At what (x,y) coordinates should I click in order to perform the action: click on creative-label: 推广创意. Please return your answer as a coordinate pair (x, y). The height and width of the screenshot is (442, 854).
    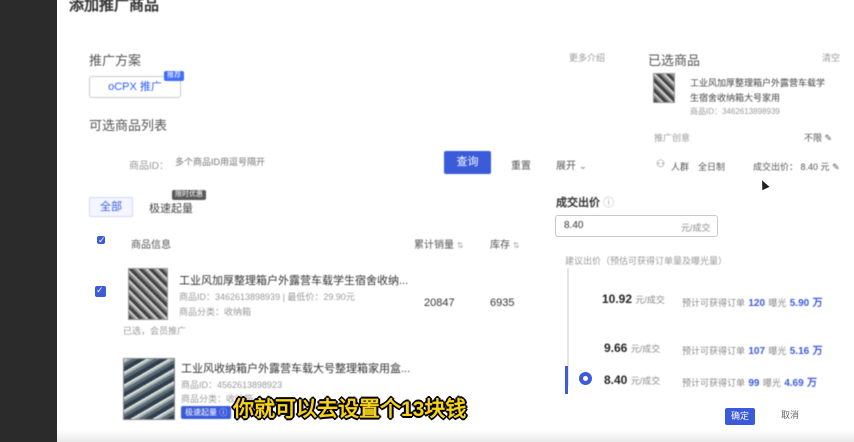
    Looking at the image, I should click on (672, 138).